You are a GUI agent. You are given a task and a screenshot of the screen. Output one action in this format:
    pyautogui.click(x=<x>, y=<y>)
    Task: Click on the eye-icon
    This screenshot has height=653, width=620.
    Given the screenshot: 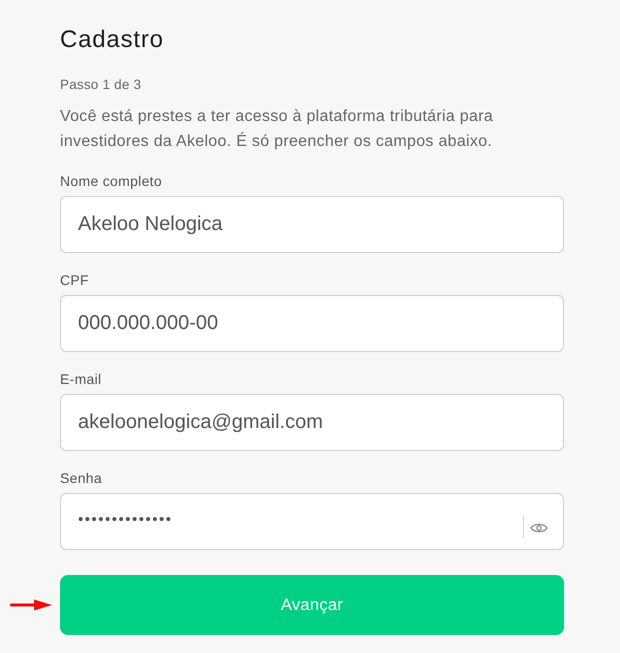 What is the action you would take?
    pyautogui.click(x=539, y=528)
    